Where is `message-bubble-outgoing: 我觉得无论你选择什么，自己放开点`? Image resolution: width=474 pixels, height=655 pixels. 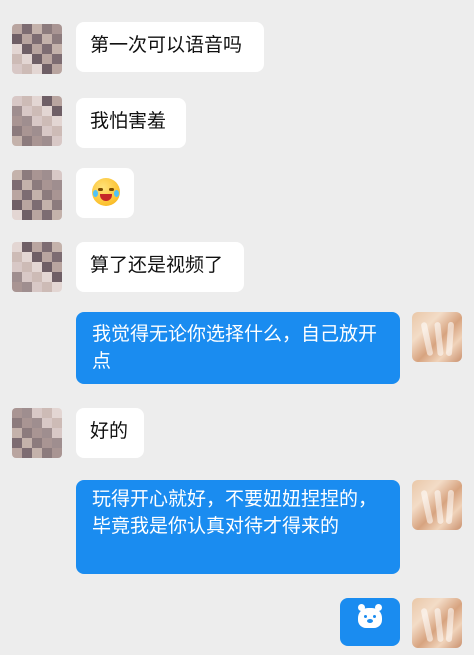 message-bubble-outgoing: 我觉得无论你选择什么，自己放开点 is located at coordinates (238, 348).